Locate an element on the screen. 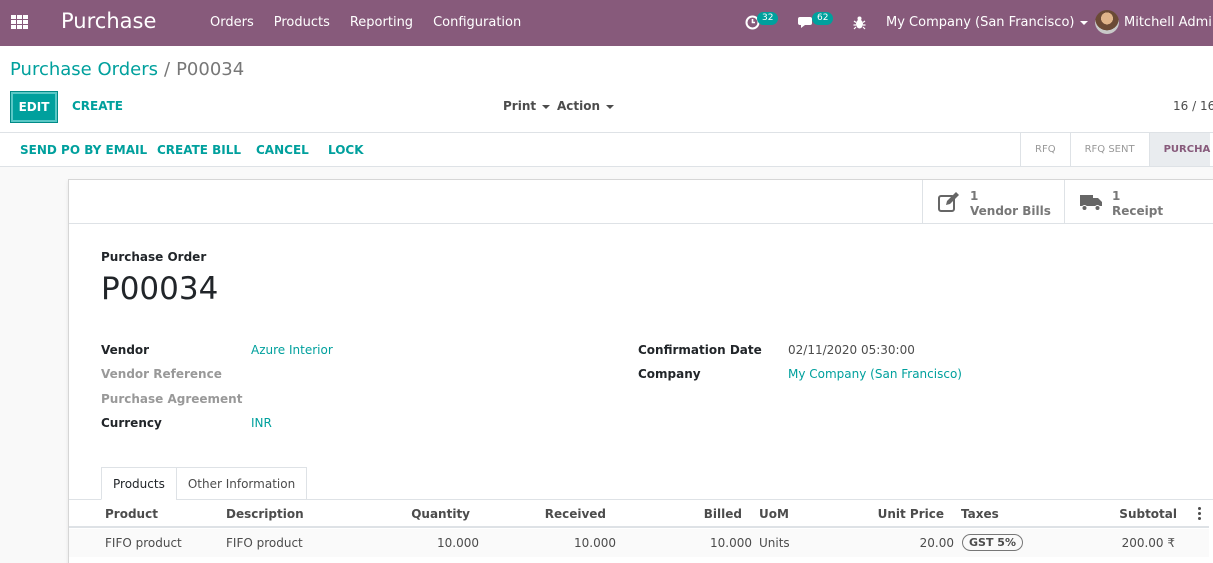 Image resolution: width=1213 pixels, height=563 pixels. vendor-bills-label: Vendor Bills is located at coordinates (1010, 211).